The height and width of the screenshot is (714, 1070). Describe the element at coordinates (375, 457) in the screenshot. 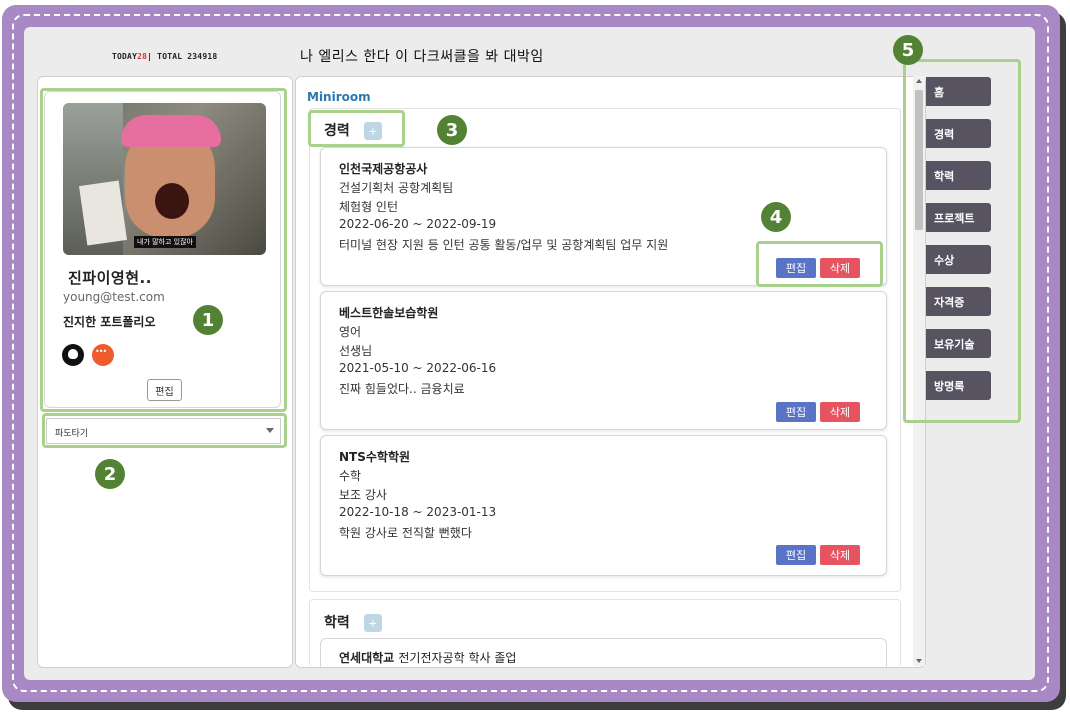

I see `entry-org: NTS수학학원` at that location.